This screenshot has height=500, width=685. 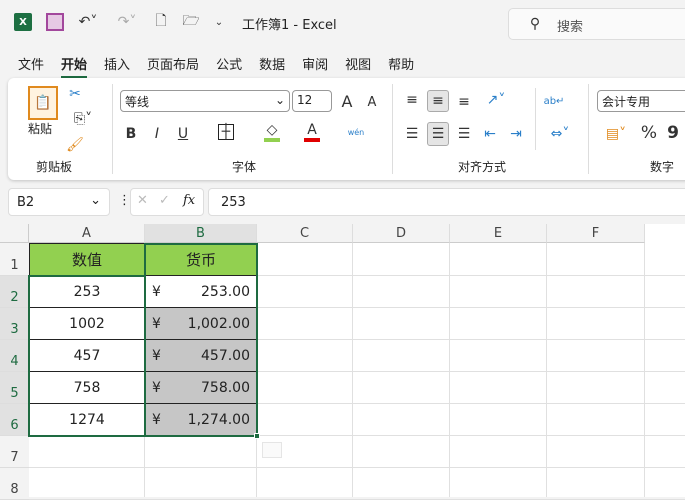 I want to click on percent-button: %, so click(x=649, y=133).